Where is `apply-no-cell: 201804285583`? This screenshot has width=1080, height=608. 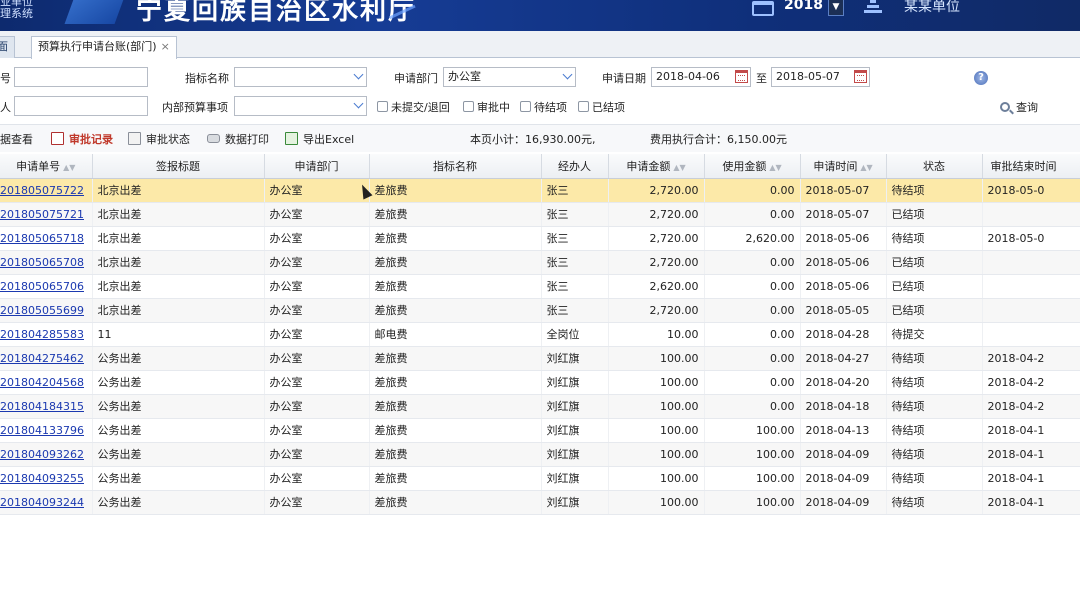
apply-no-cell: 201804285583 is located at coordinates (46, 334).